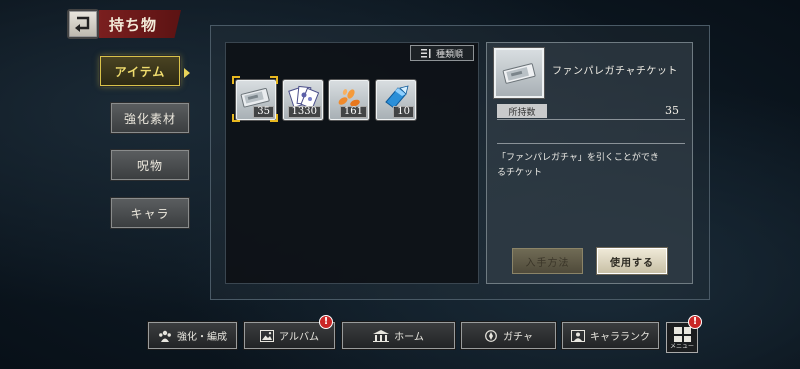 The height and width of the screenshot is (369, 800). I want to click on item-count: 10, so click(403, 112).